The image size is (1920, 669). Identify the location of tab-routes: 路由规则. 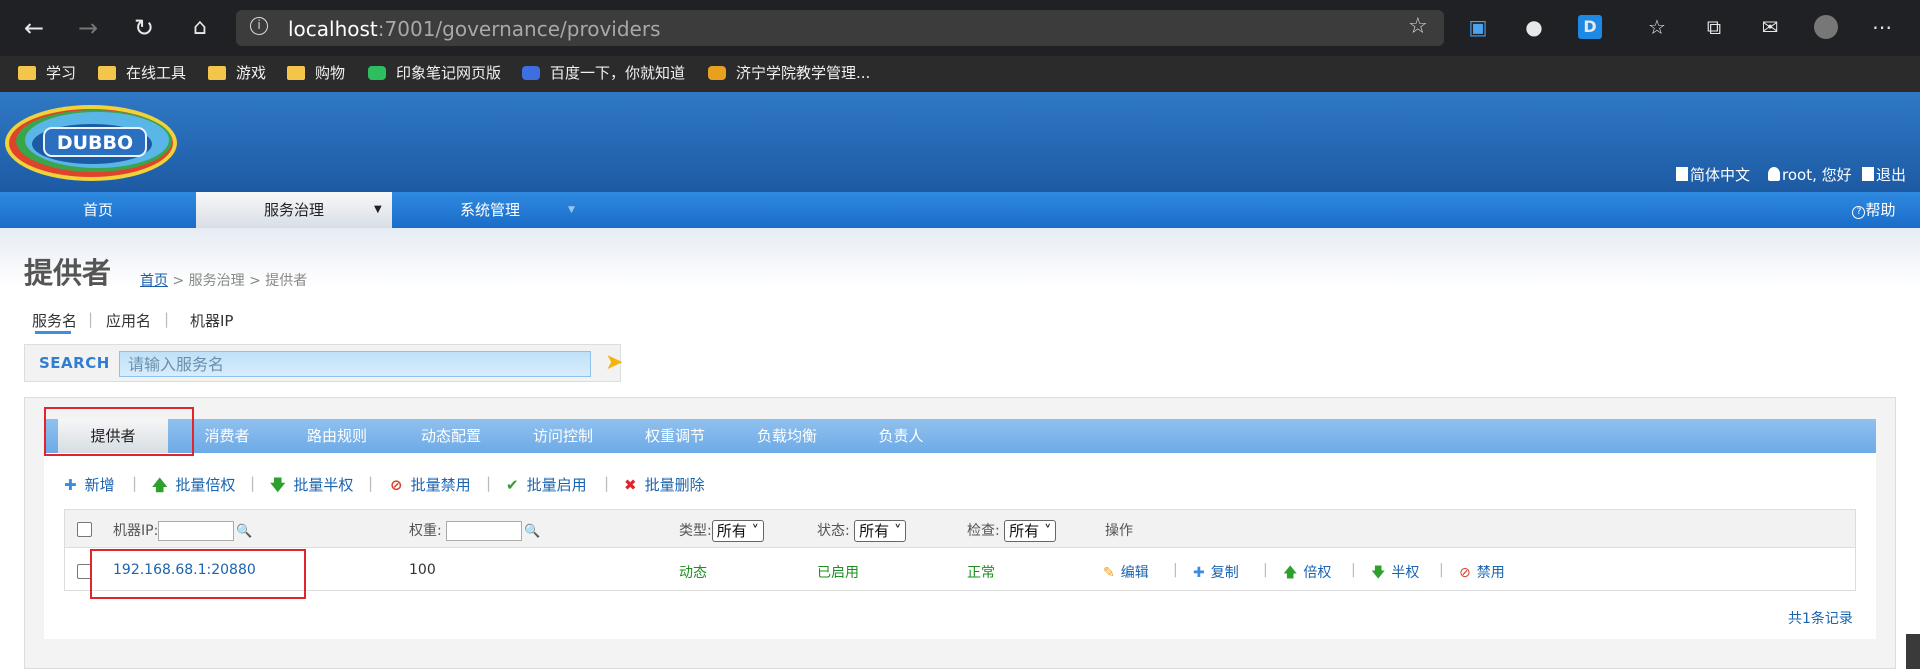
(337, 436).